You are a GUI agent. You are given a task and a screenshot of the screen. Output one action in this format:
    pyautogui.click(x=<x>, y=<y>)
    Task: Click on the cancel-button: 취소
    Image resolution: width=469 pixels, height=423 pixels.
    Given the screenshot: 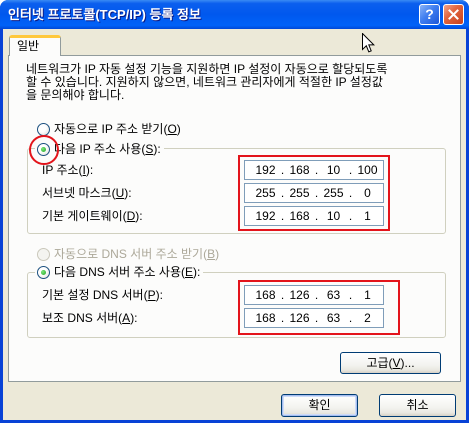 What is the action you would take?
    pyautogui.click(x=417, y=405)
    